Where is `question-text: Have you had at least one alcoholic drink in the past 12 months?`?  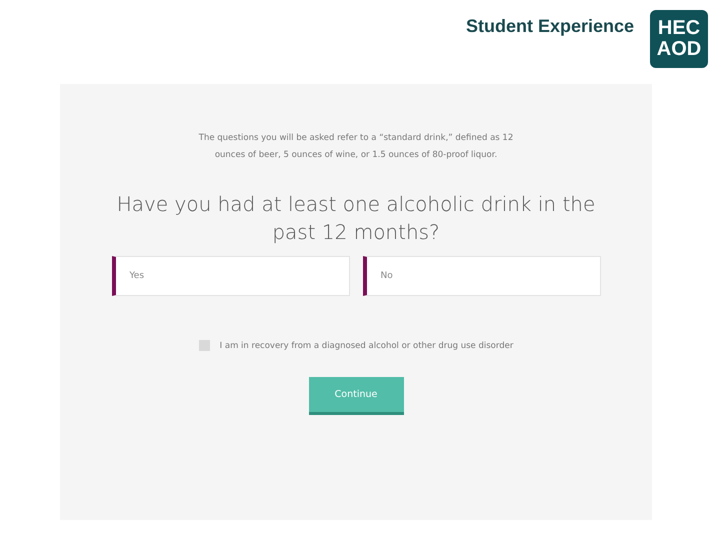
question-text: Have you had at least one alcoholic drink in the past 12 months? is located at coordinates (356, 218).